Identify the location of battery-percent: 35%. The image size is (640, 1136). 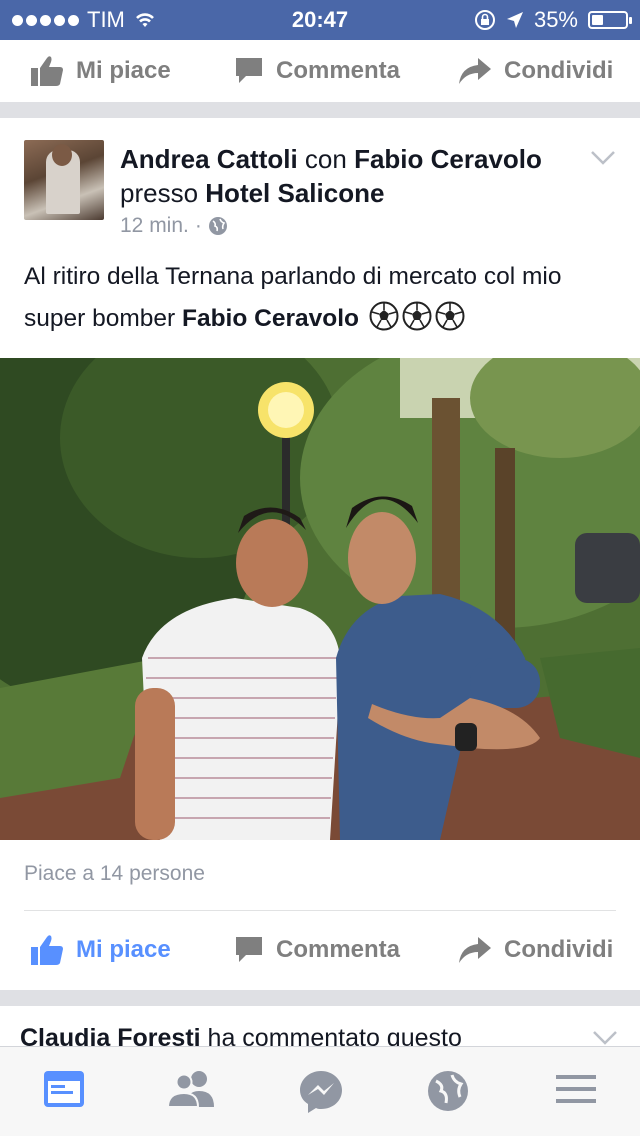
(555, 19).